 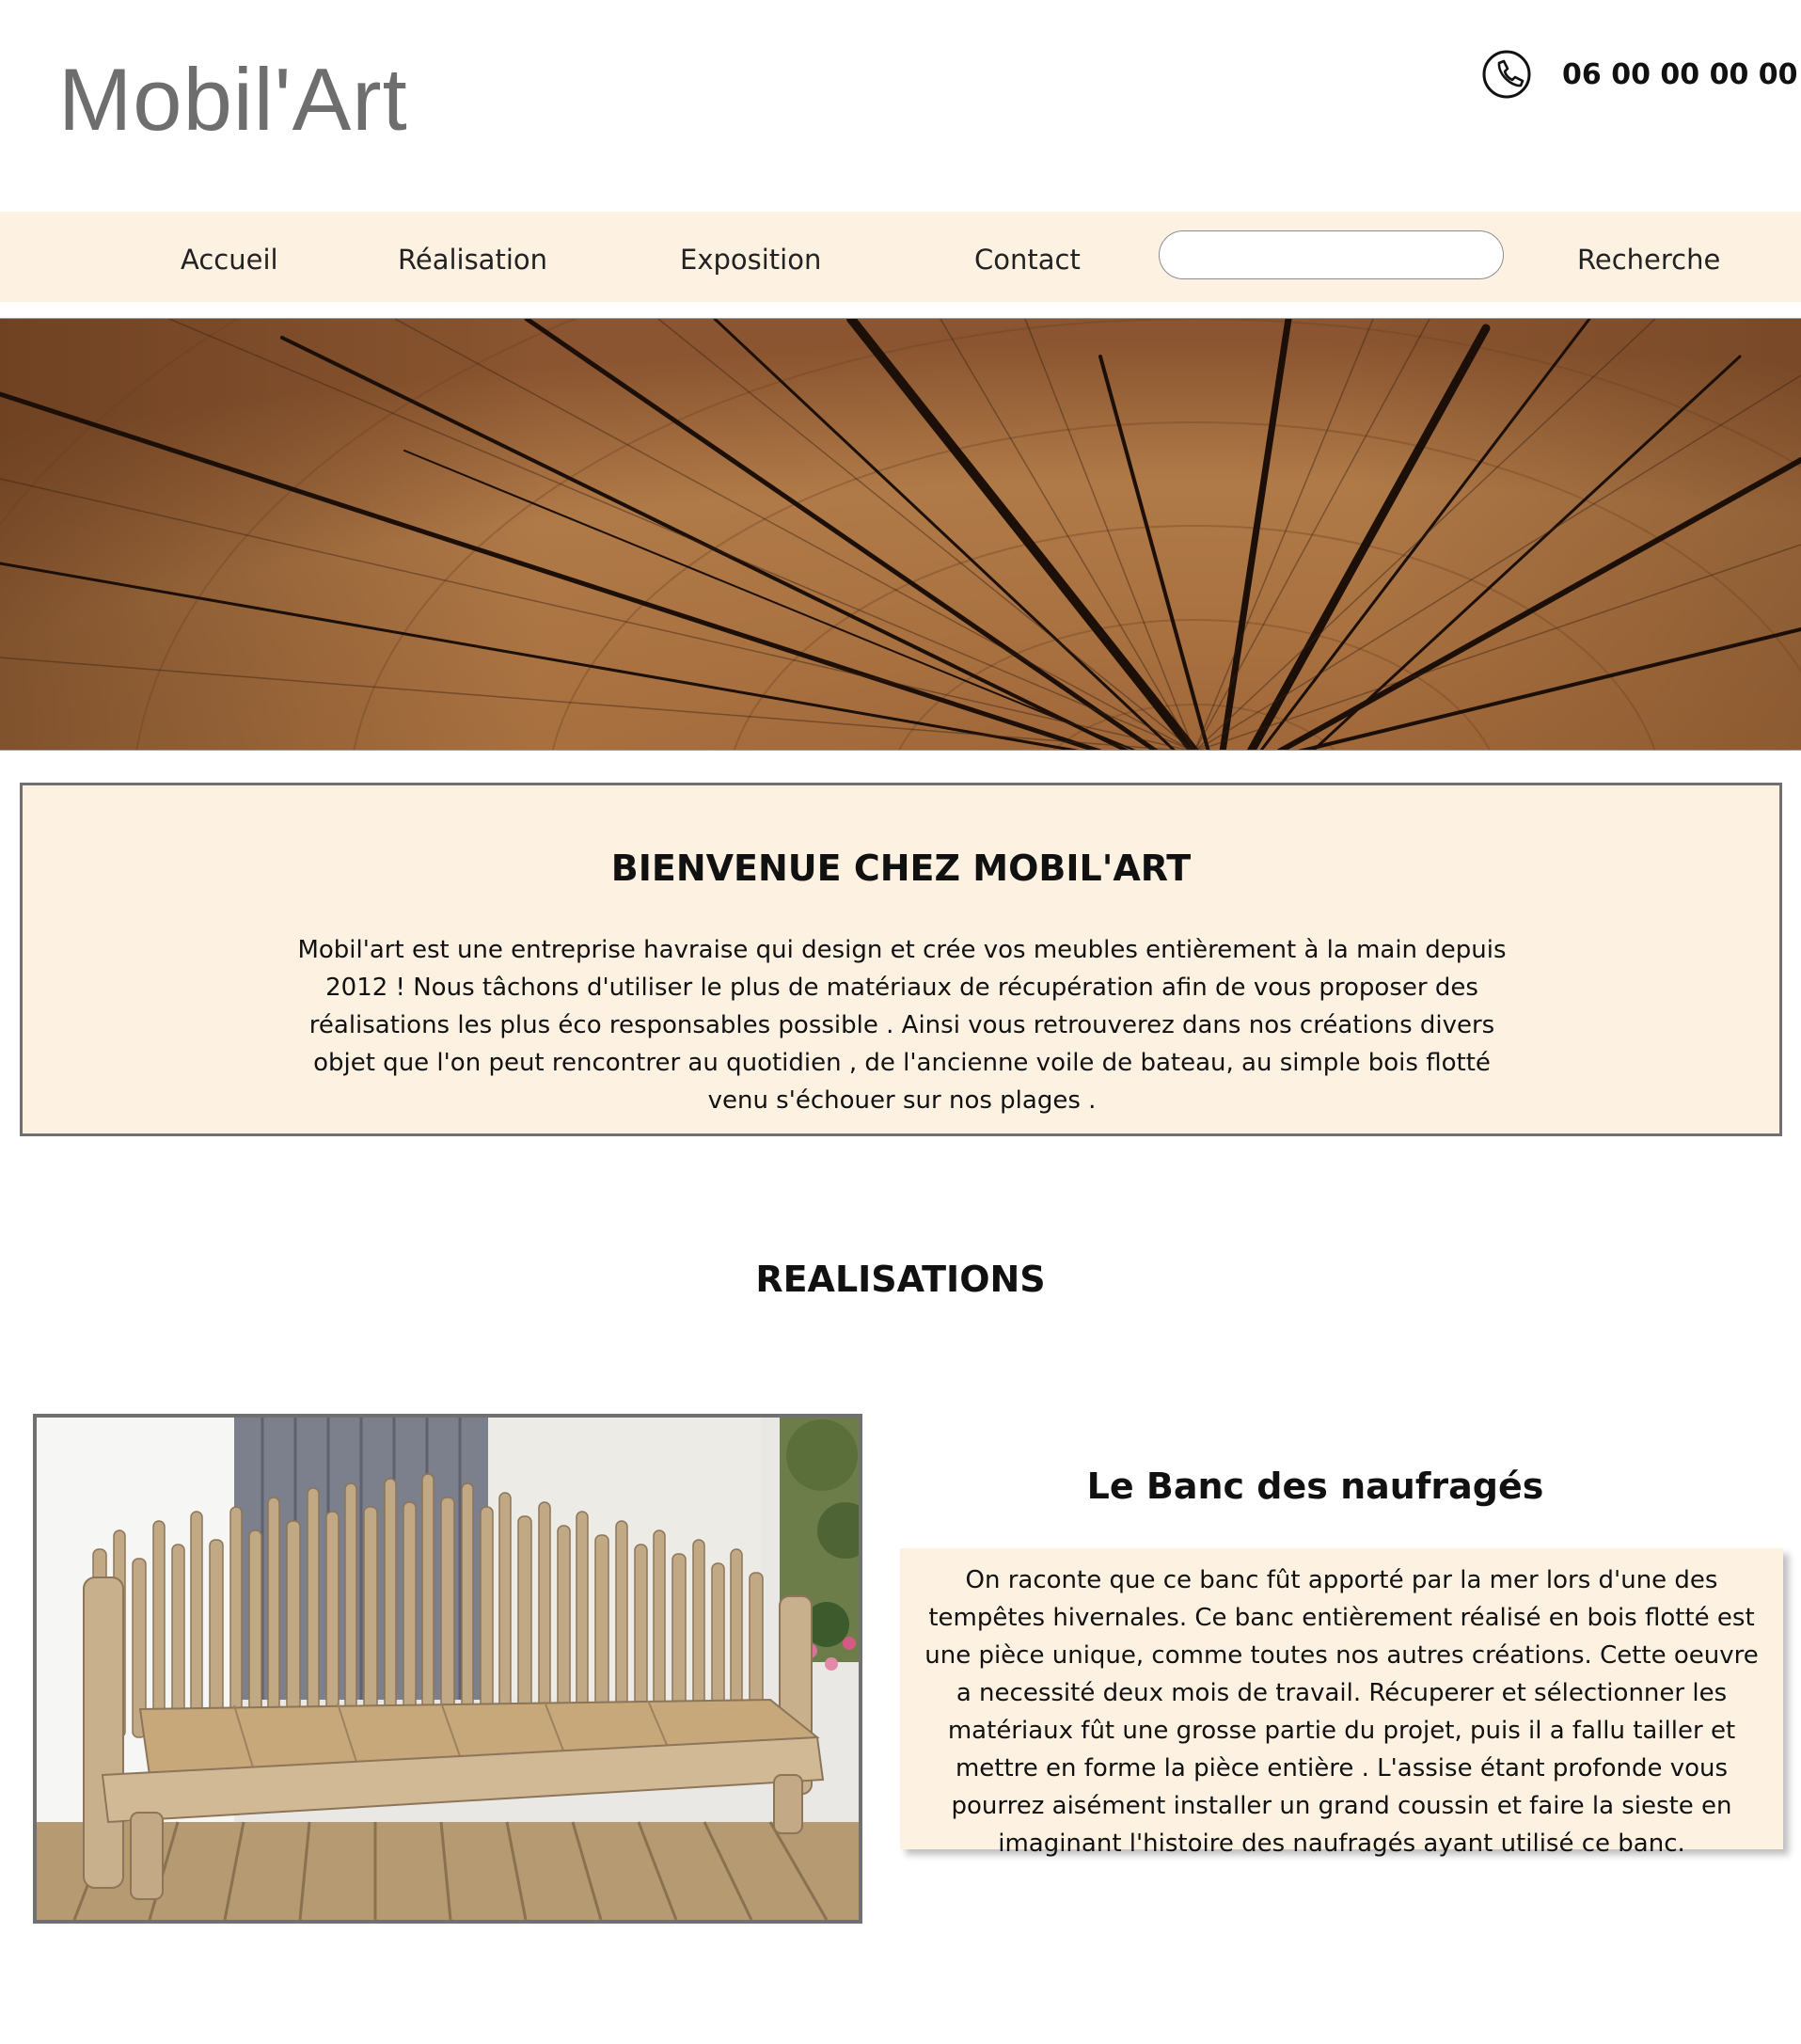 What do you see at coordinates (1648, 260) in the screenshot?
I see `search-button: Recherche` at bounding box center [1648, 260].